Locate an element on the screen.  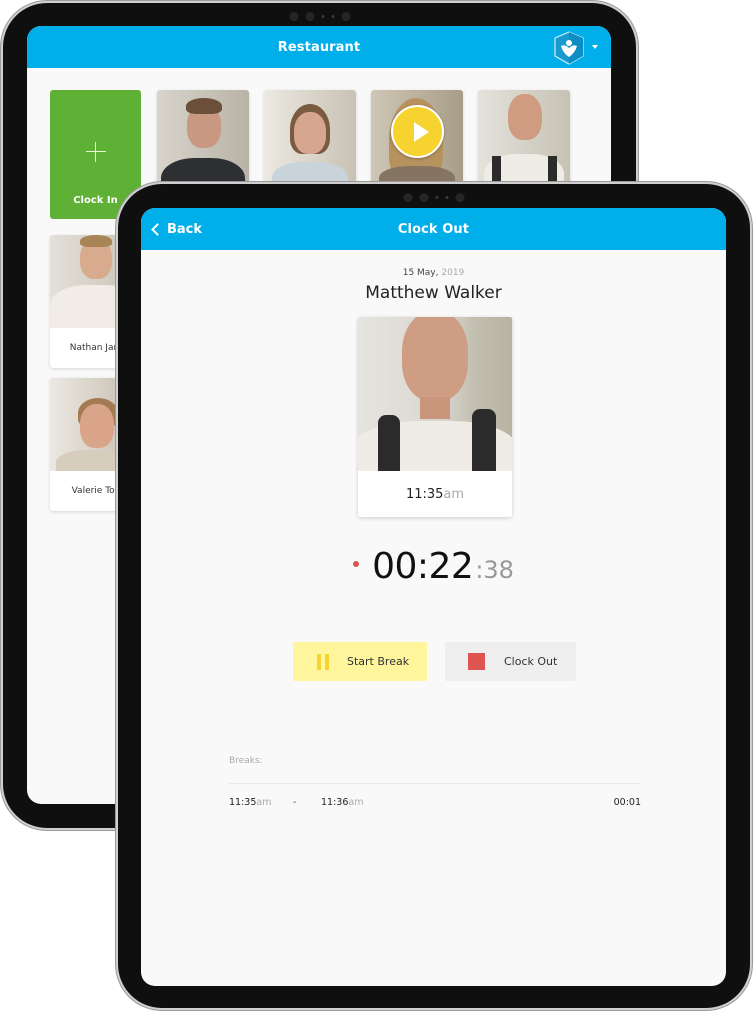
date-line: 15 May, 2019 is located at coordinates (433, 273).